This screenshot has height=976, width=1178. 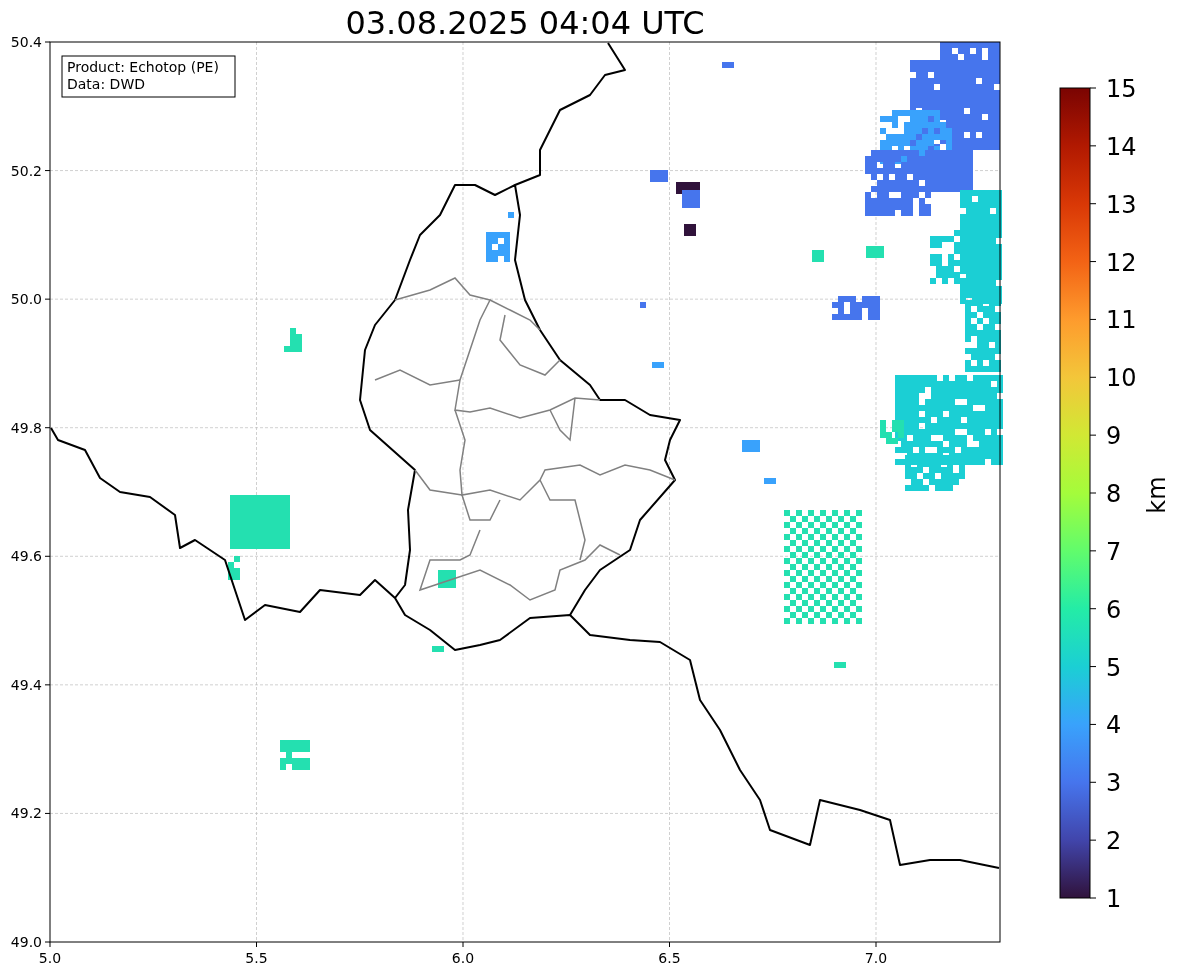 I want to click on longitude-tick-label: 6.0, so click(x=463, y=958).